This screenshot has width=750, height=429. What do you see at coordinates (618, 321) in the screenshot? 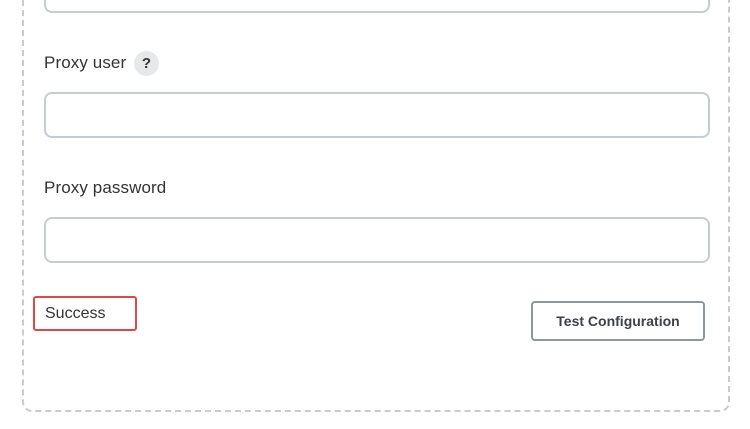
I see `test-configuration-button: Test Configuration` at bounding box center [618, 321].